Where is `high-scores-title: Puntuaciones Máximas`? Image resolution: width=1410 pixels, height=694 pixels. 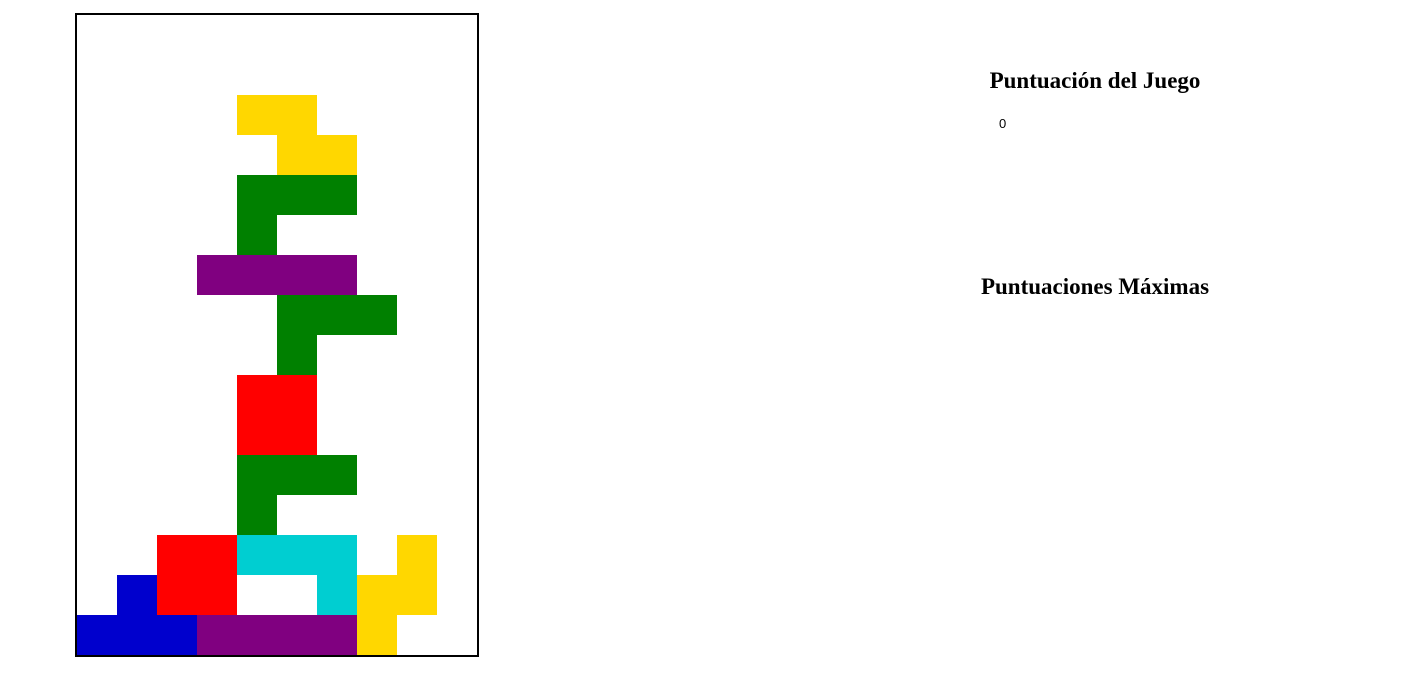
high-scores-title: Puntuaciones Máximas is located at coordinates (1095, 286).